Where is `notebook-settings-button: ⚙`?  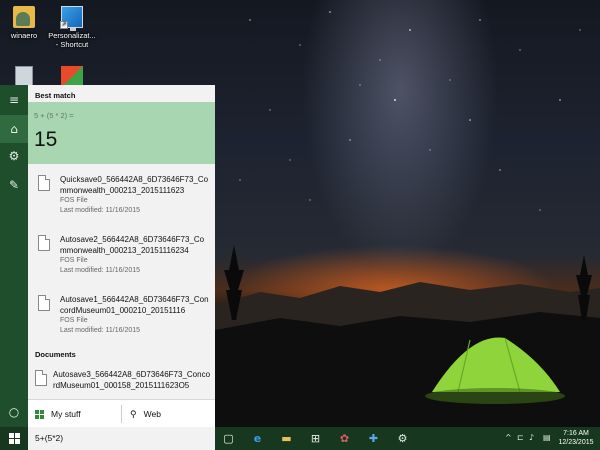
notebook-settings-button: ⚙ is located at coordinates (14, 156).